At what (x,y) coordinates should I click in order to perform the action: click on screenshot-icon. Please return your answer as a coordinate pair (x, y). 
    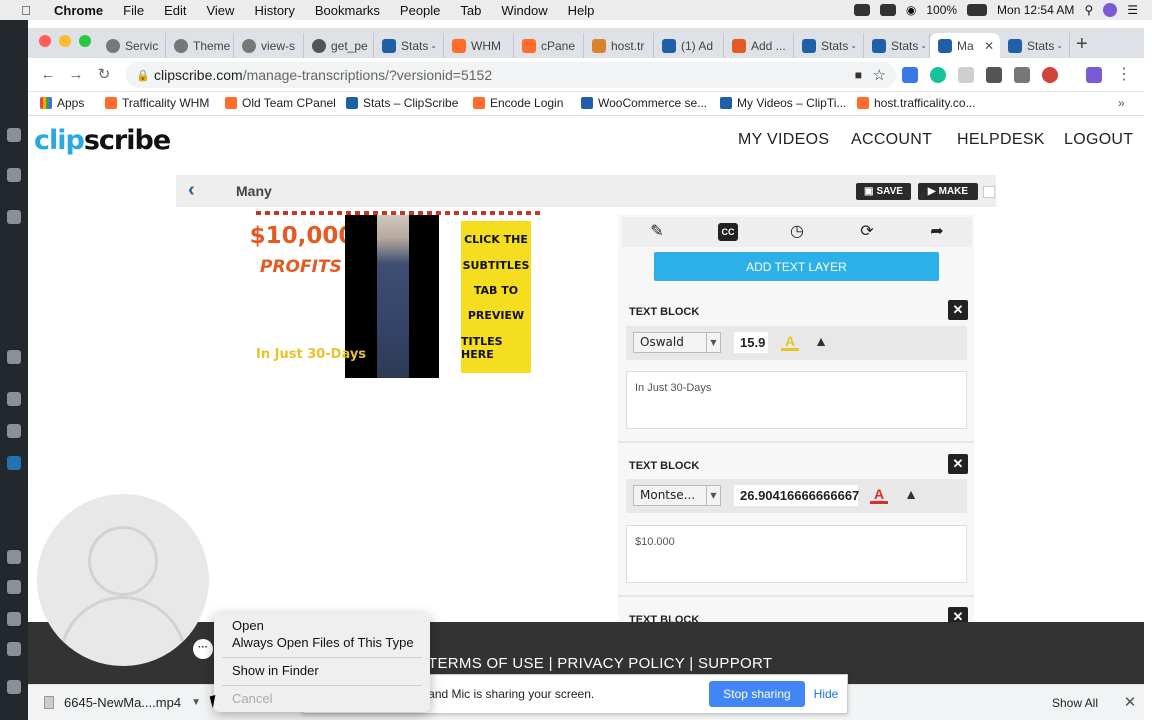
    Looking at the image, I should click on (1022, 75).